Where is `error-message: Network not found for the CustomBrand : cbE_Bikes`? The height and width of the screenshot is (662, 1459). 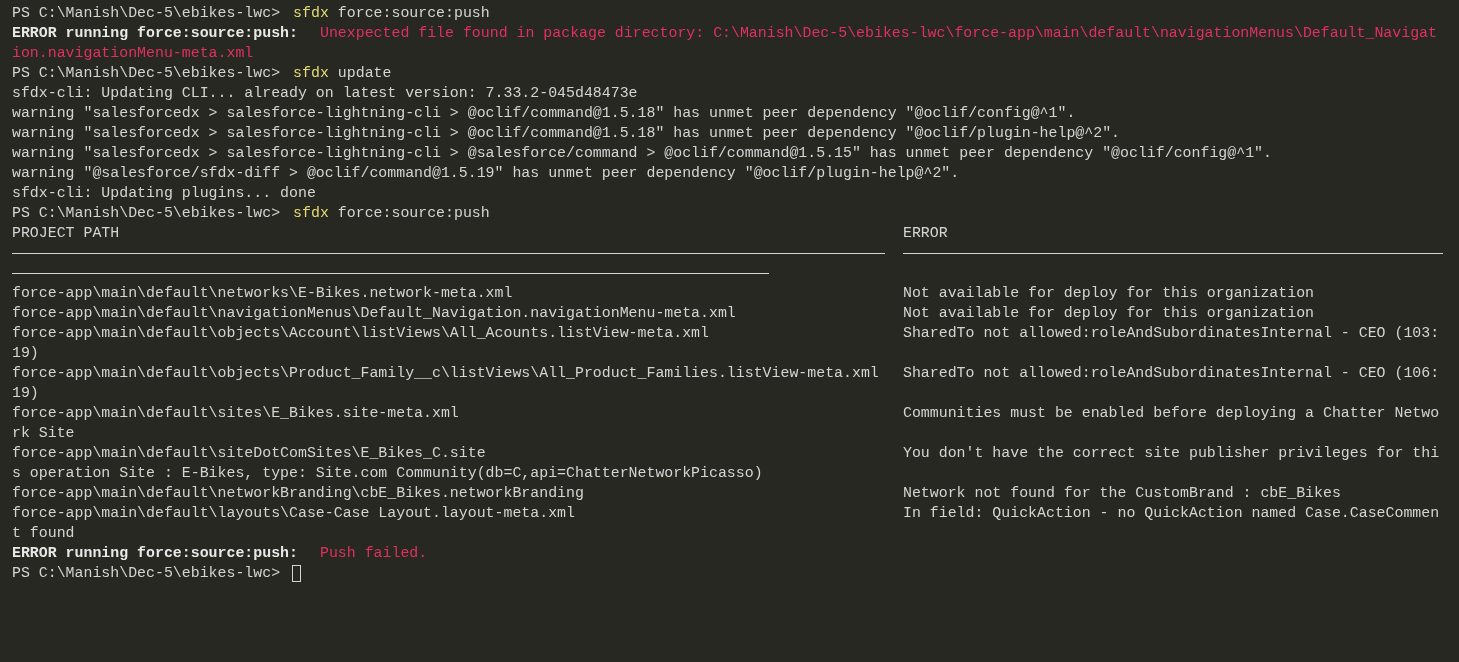 error-message: Network not found for the CustomBrand : cbE_Bikes is located at coordinates (1122, 493).